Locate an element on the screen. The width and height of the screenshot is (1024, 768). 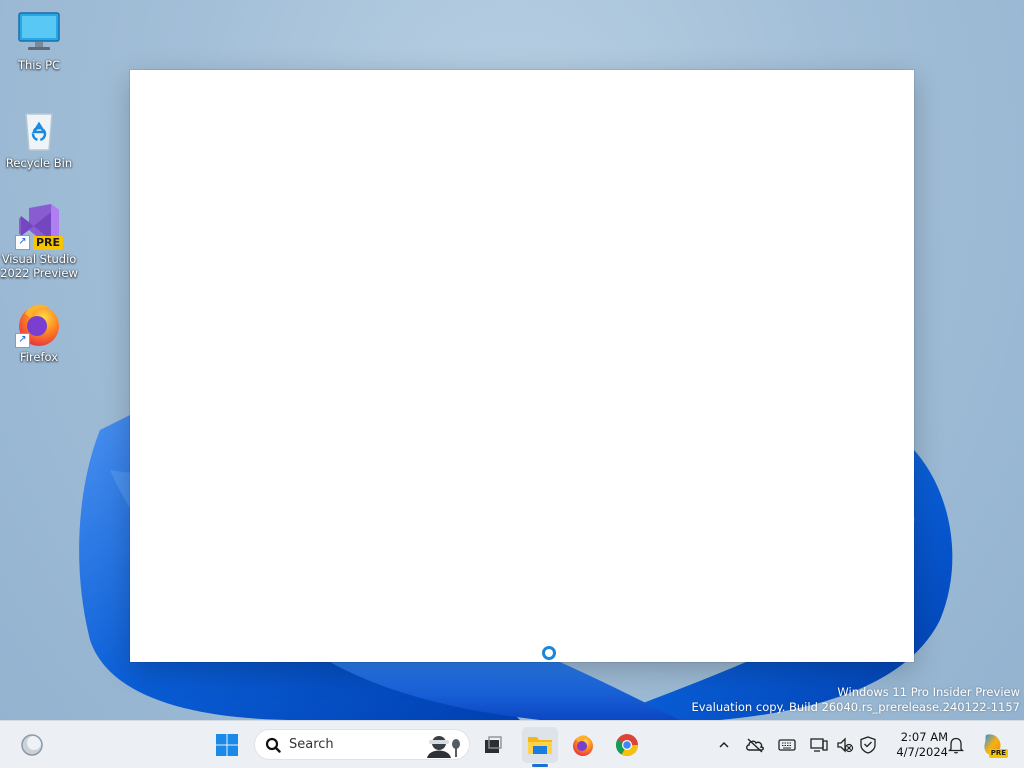
chrome-icon is located at coordinates (627, 745).